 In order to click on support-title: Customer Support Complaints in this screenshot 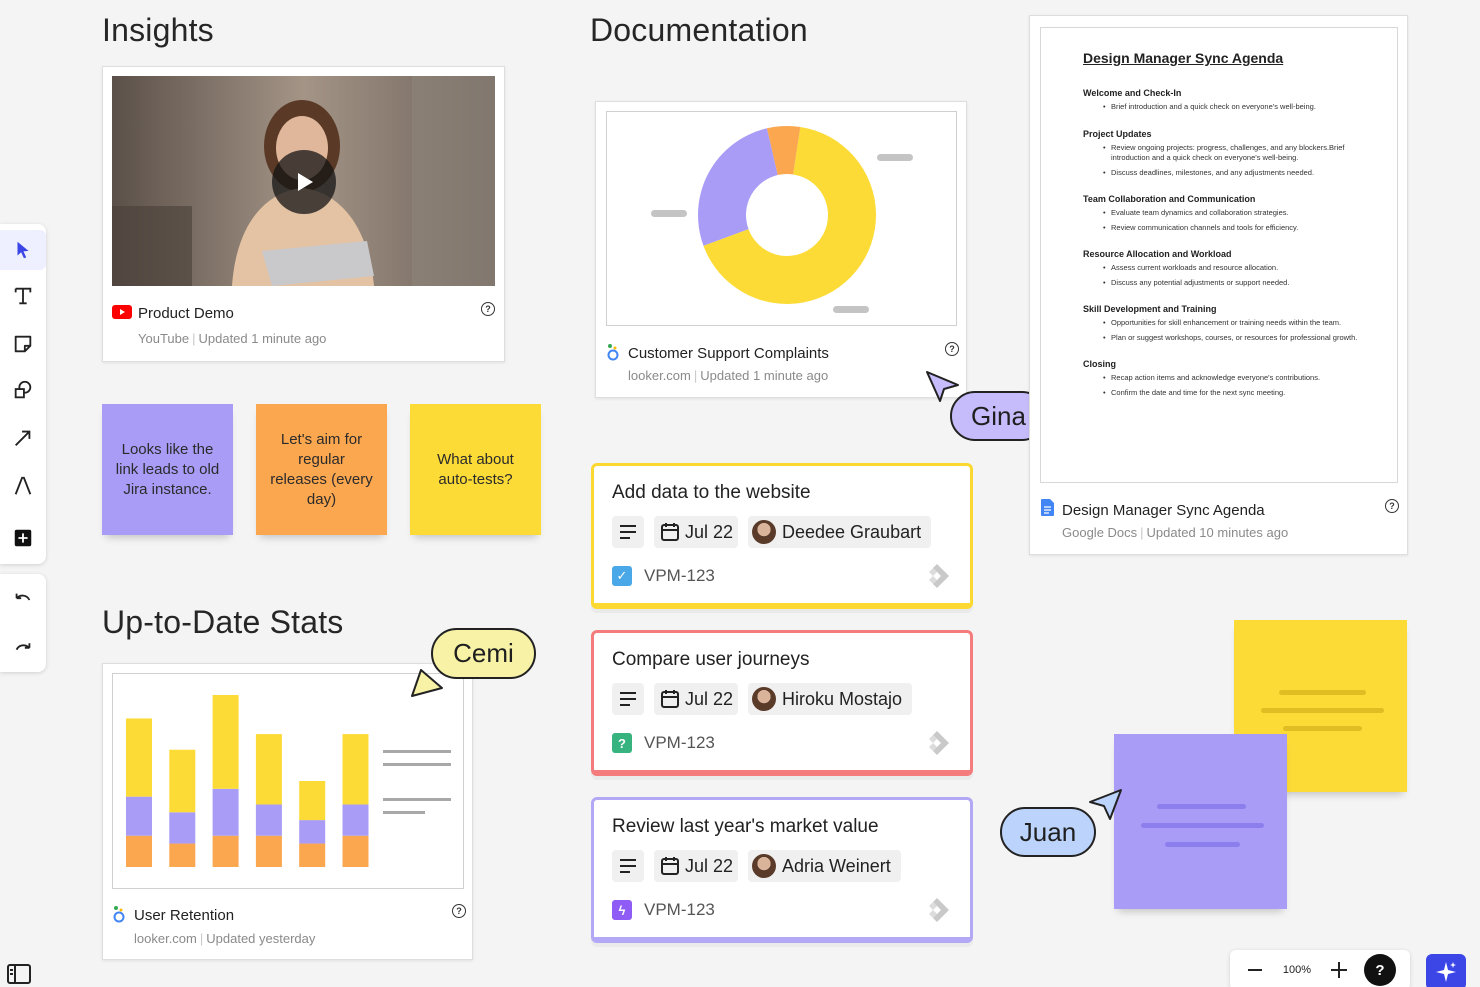, I will do `click(728, 353)`.